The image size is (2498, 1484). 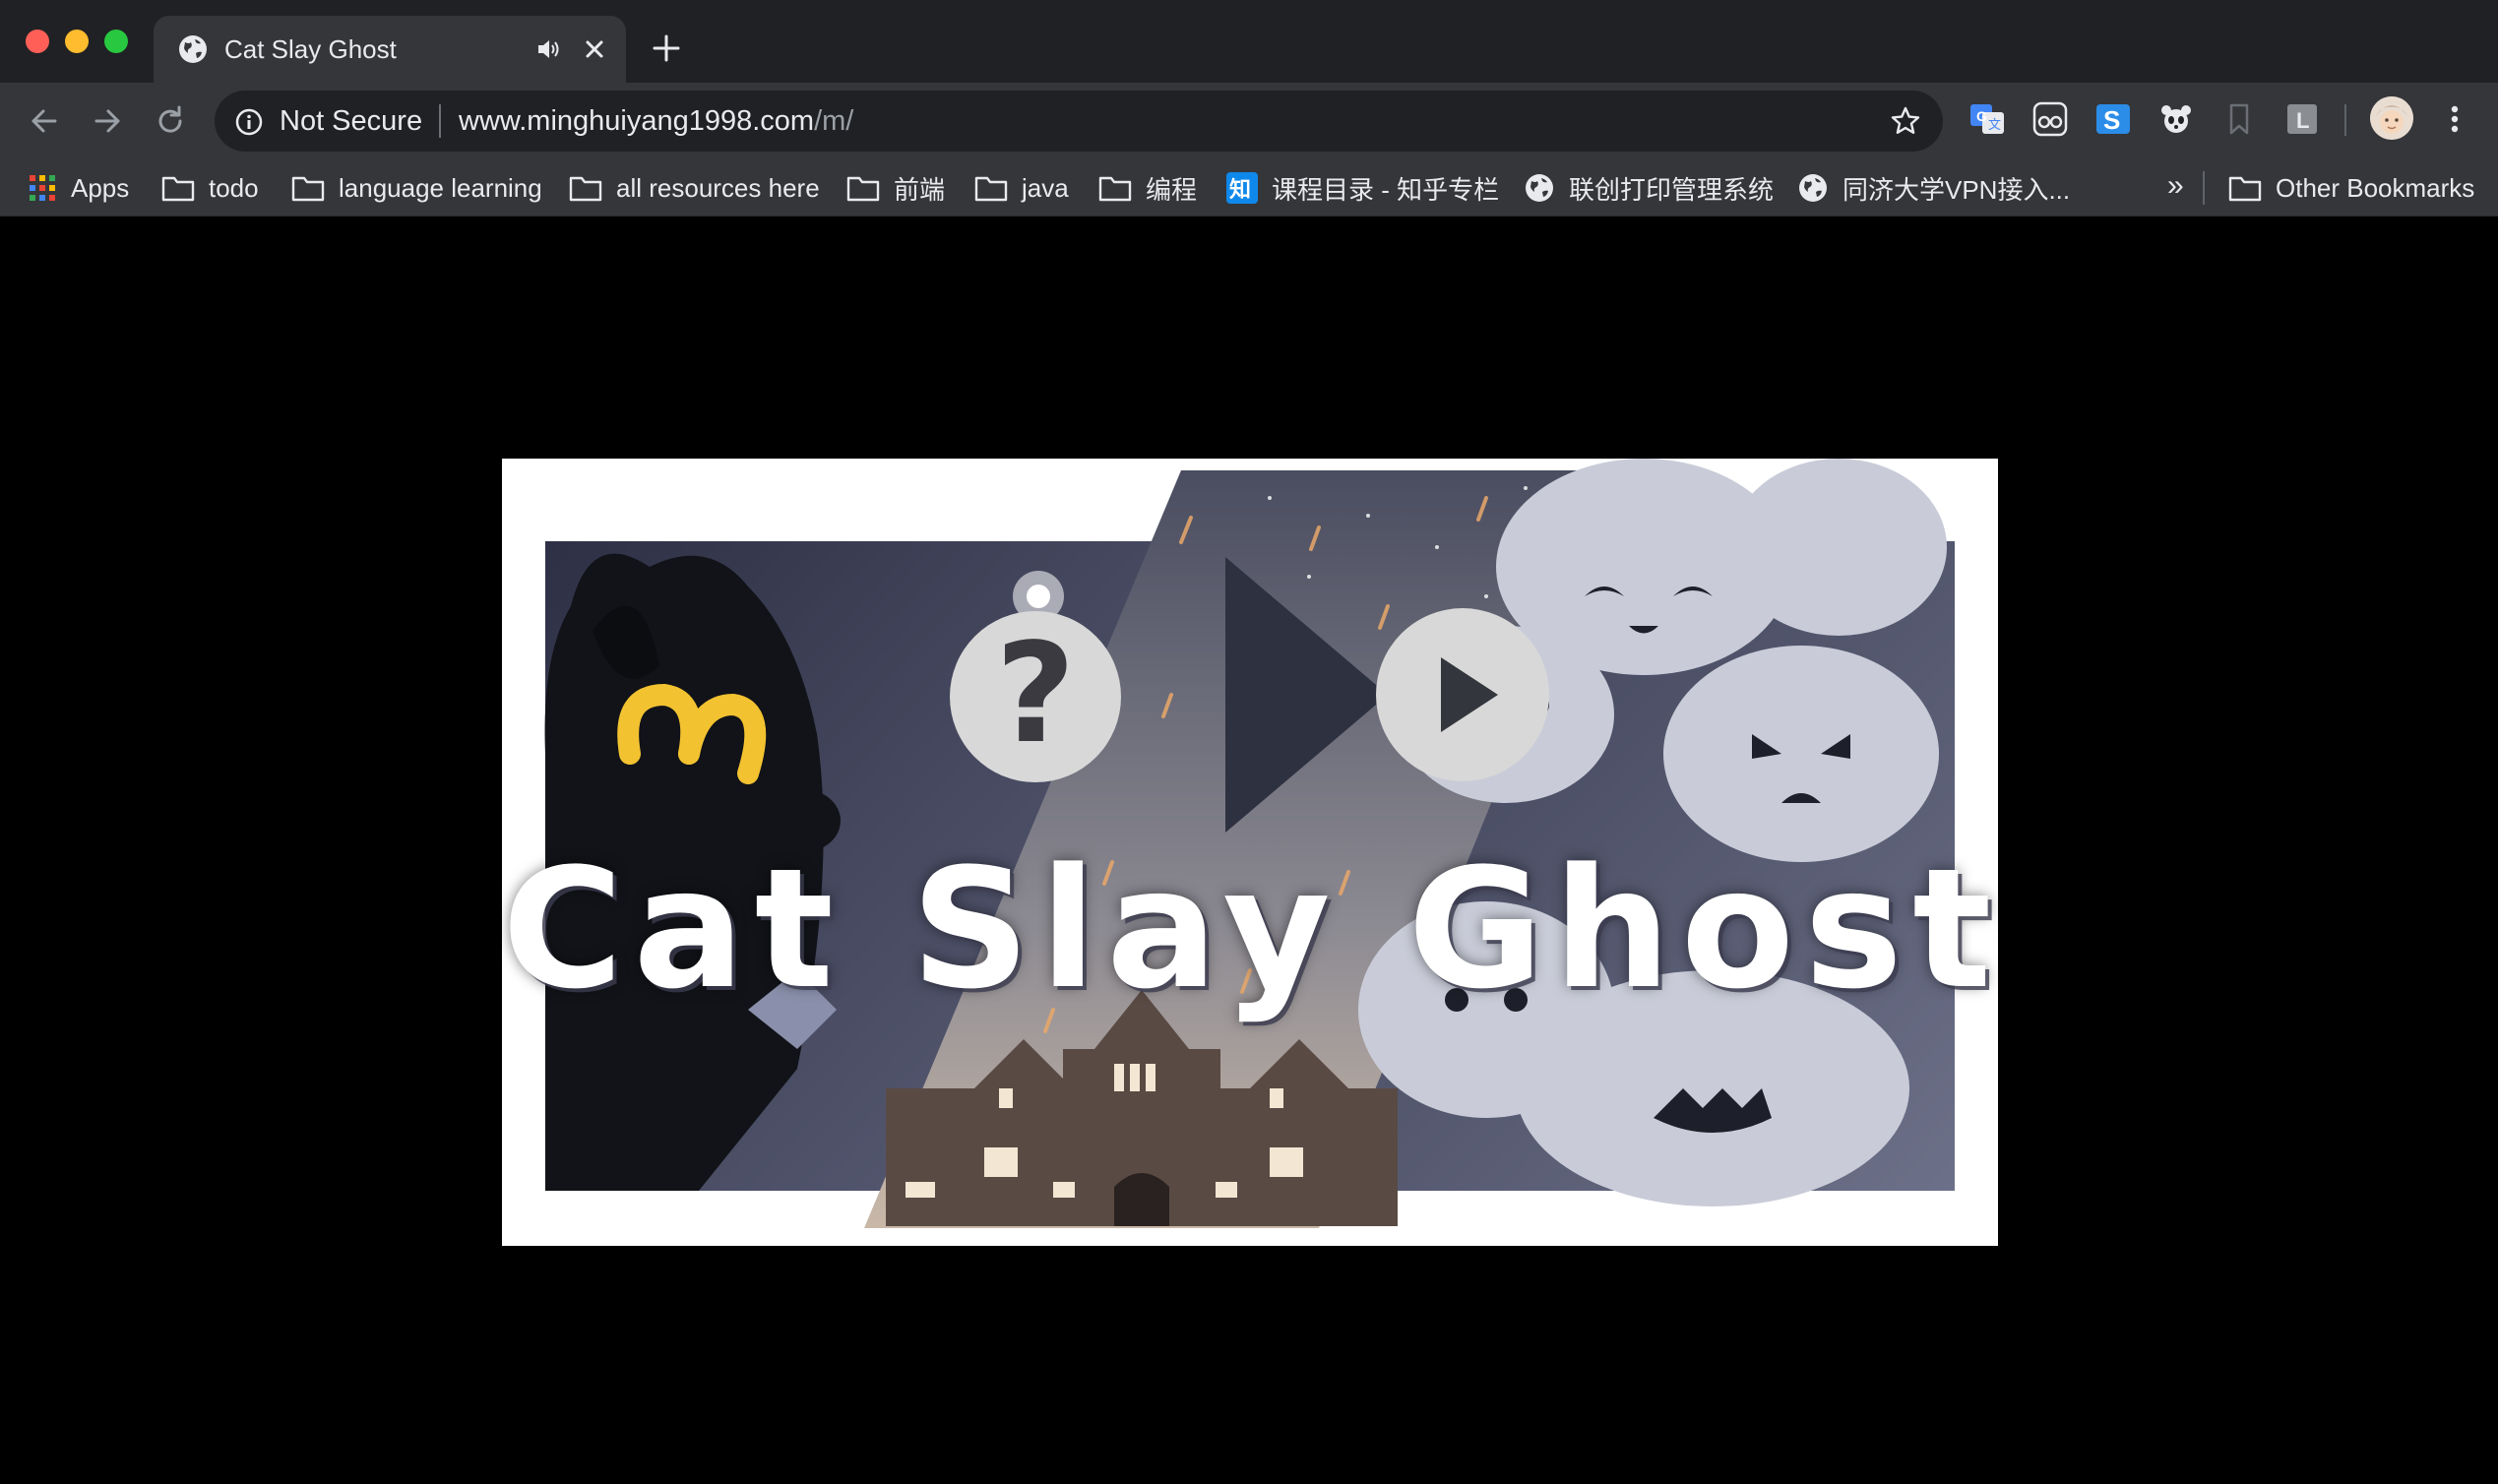 I want to click on bookmark-extension-icon, so click(x=2239, y=119).